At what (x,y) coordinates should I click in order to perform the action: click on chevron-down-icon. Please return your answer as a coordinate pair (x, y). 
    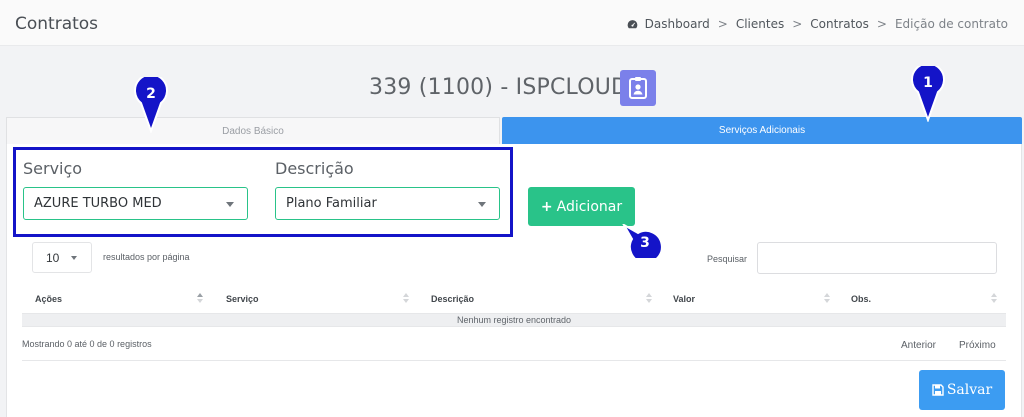
    Looking at the image, I should click on (74, 258).